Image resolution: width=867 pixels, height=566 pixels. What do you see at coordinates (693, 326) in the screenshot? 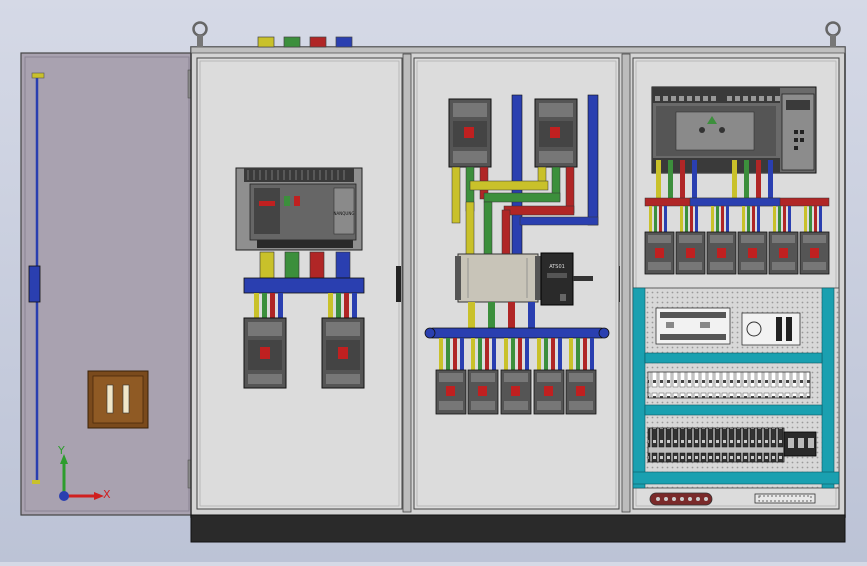
I see `plc-io-module` at bounding box center [693, 326].